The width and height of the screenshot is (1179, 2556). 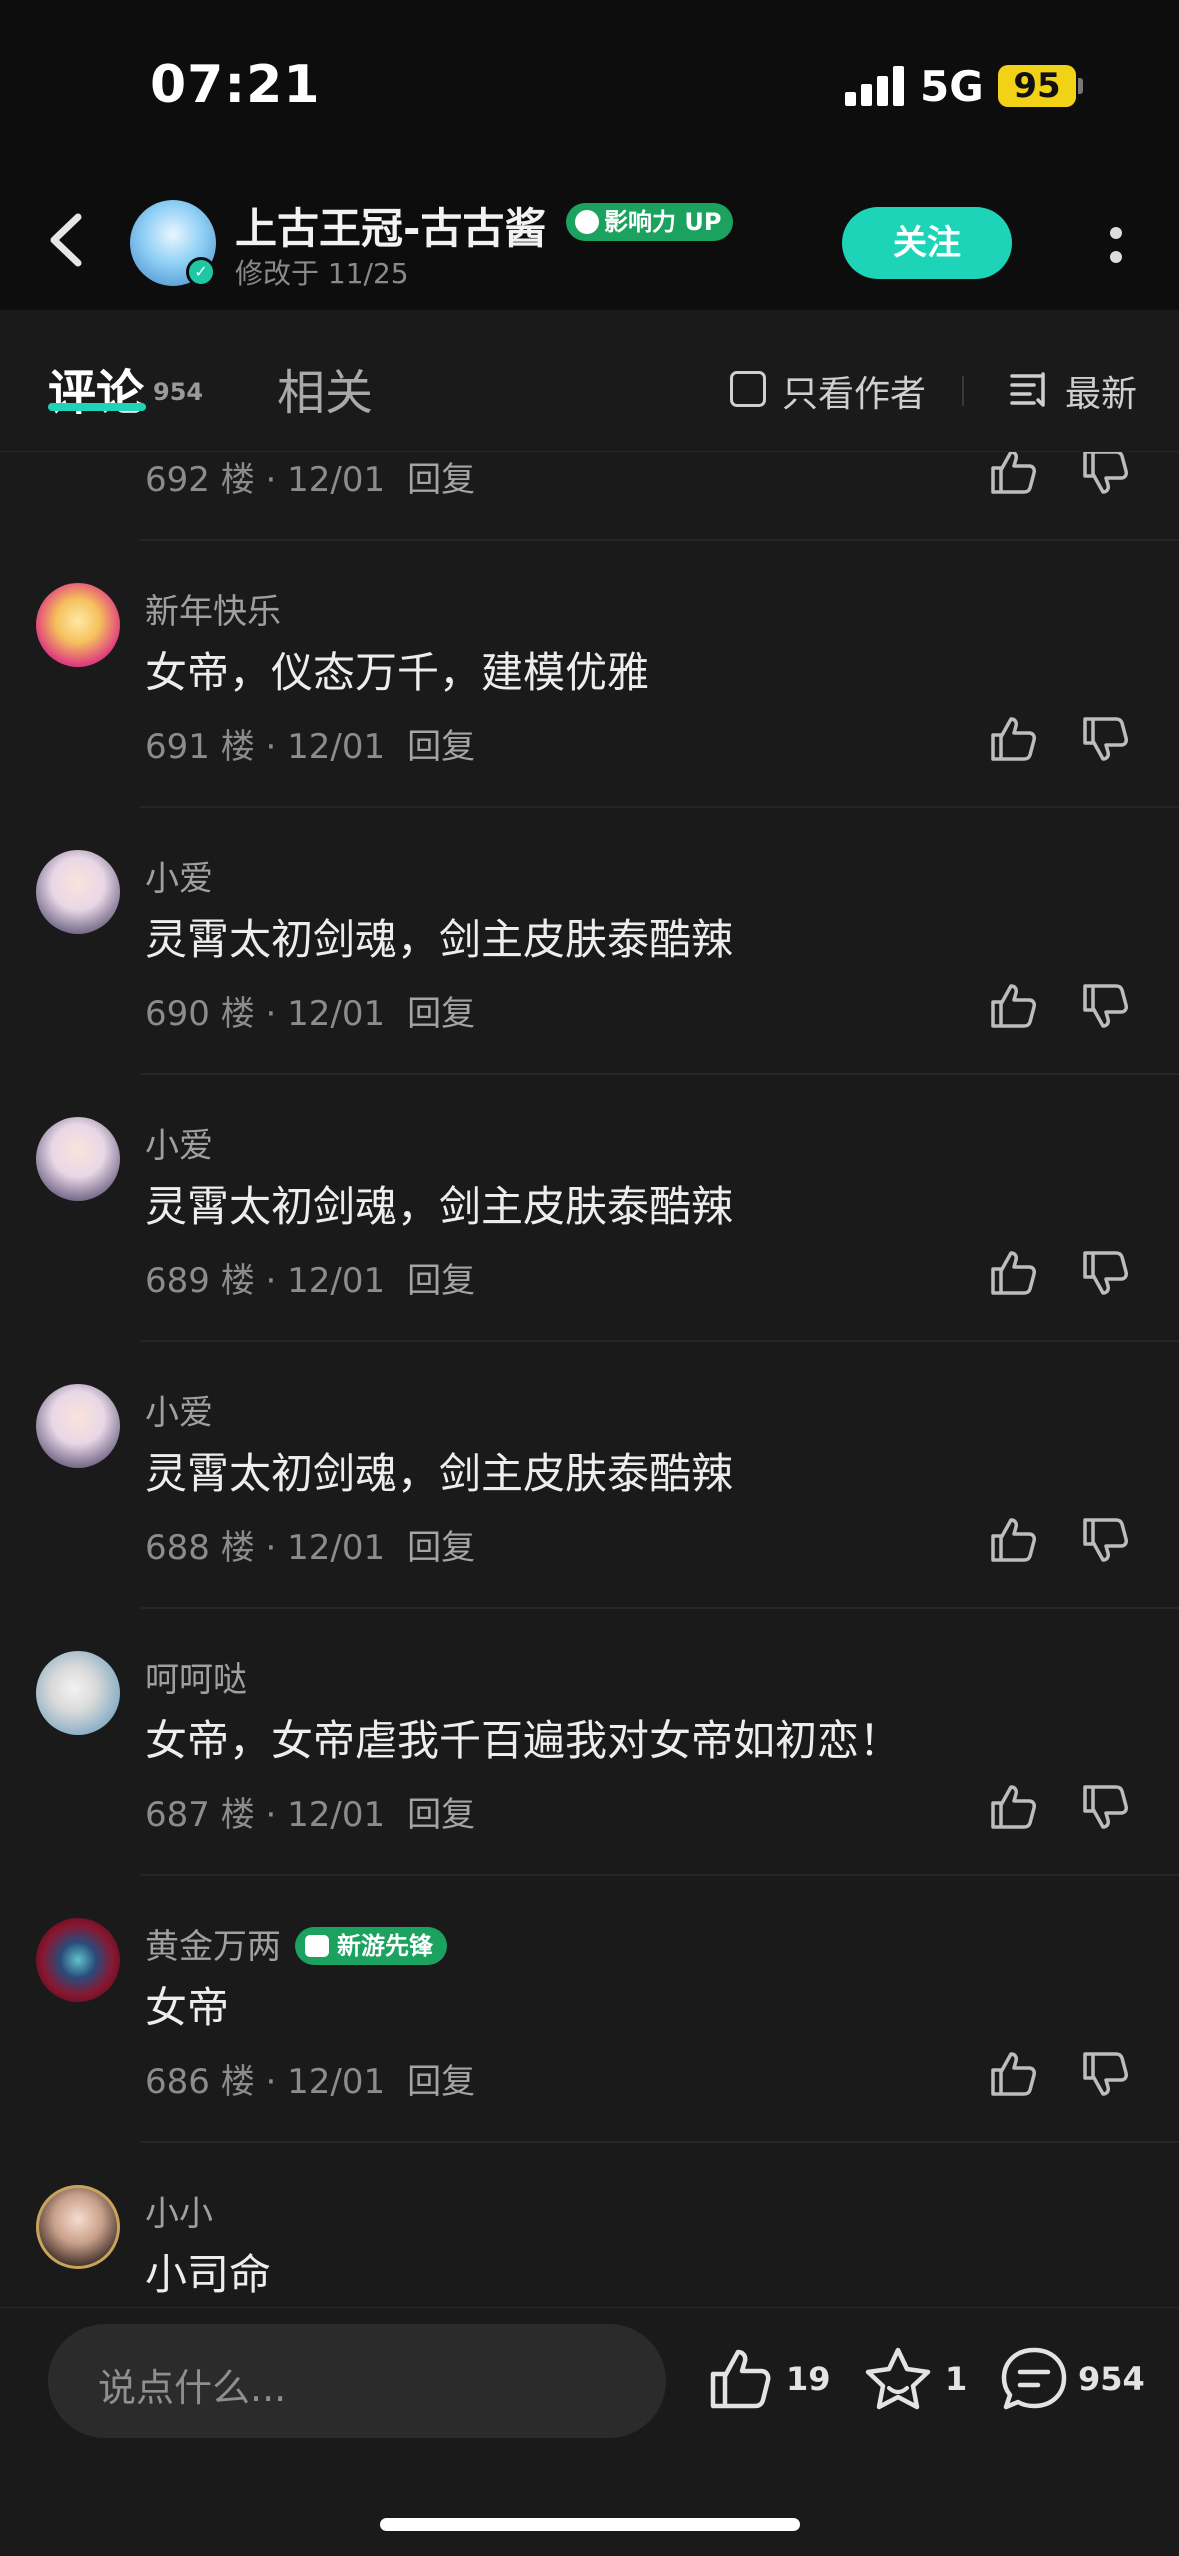 I want to click on status-bar: 07:21 5G 95, so click(x=589, y=87).